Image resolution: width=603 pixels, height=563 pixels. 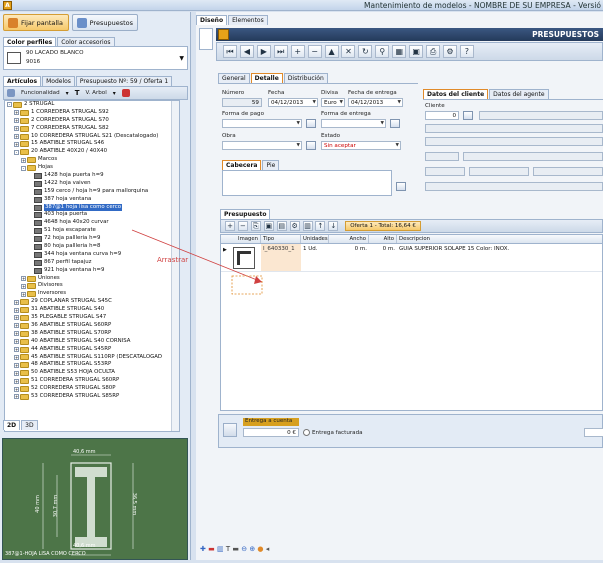 What do you see at coordinates (244, 549) in the screenshot?
I see `zoom-out-icon: ⊖` at bounding box center [244, 549].